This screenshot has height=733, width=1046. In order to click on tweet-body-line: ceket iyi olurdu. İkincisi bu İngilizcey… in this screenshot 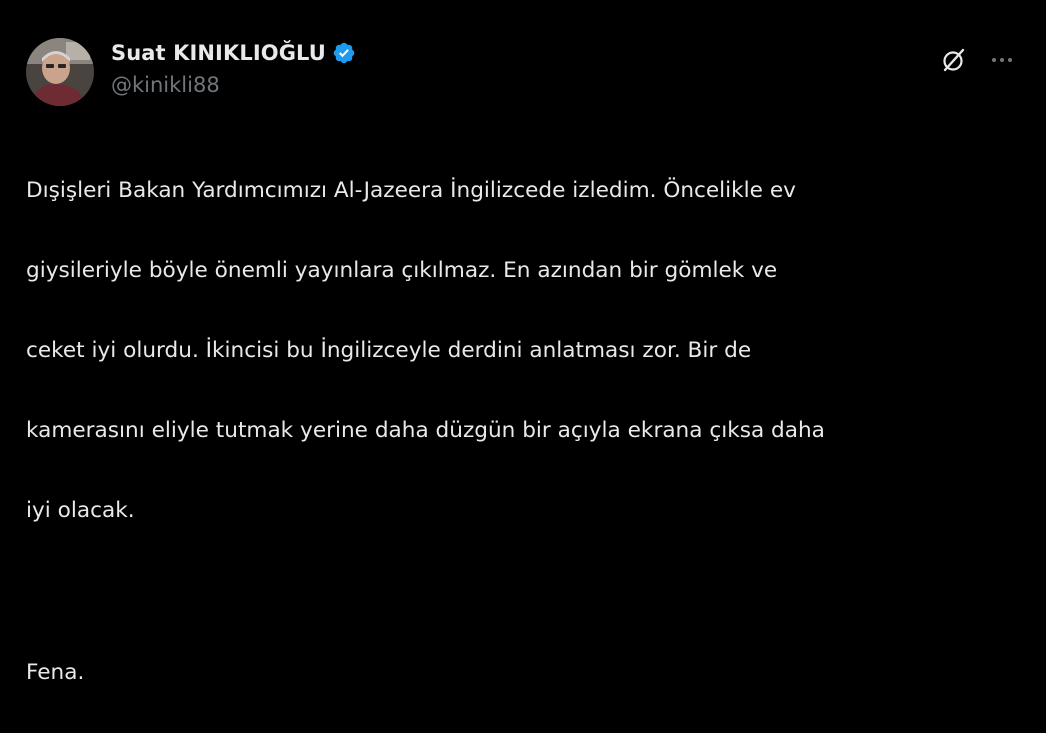, I will do `click(389, 350)`.